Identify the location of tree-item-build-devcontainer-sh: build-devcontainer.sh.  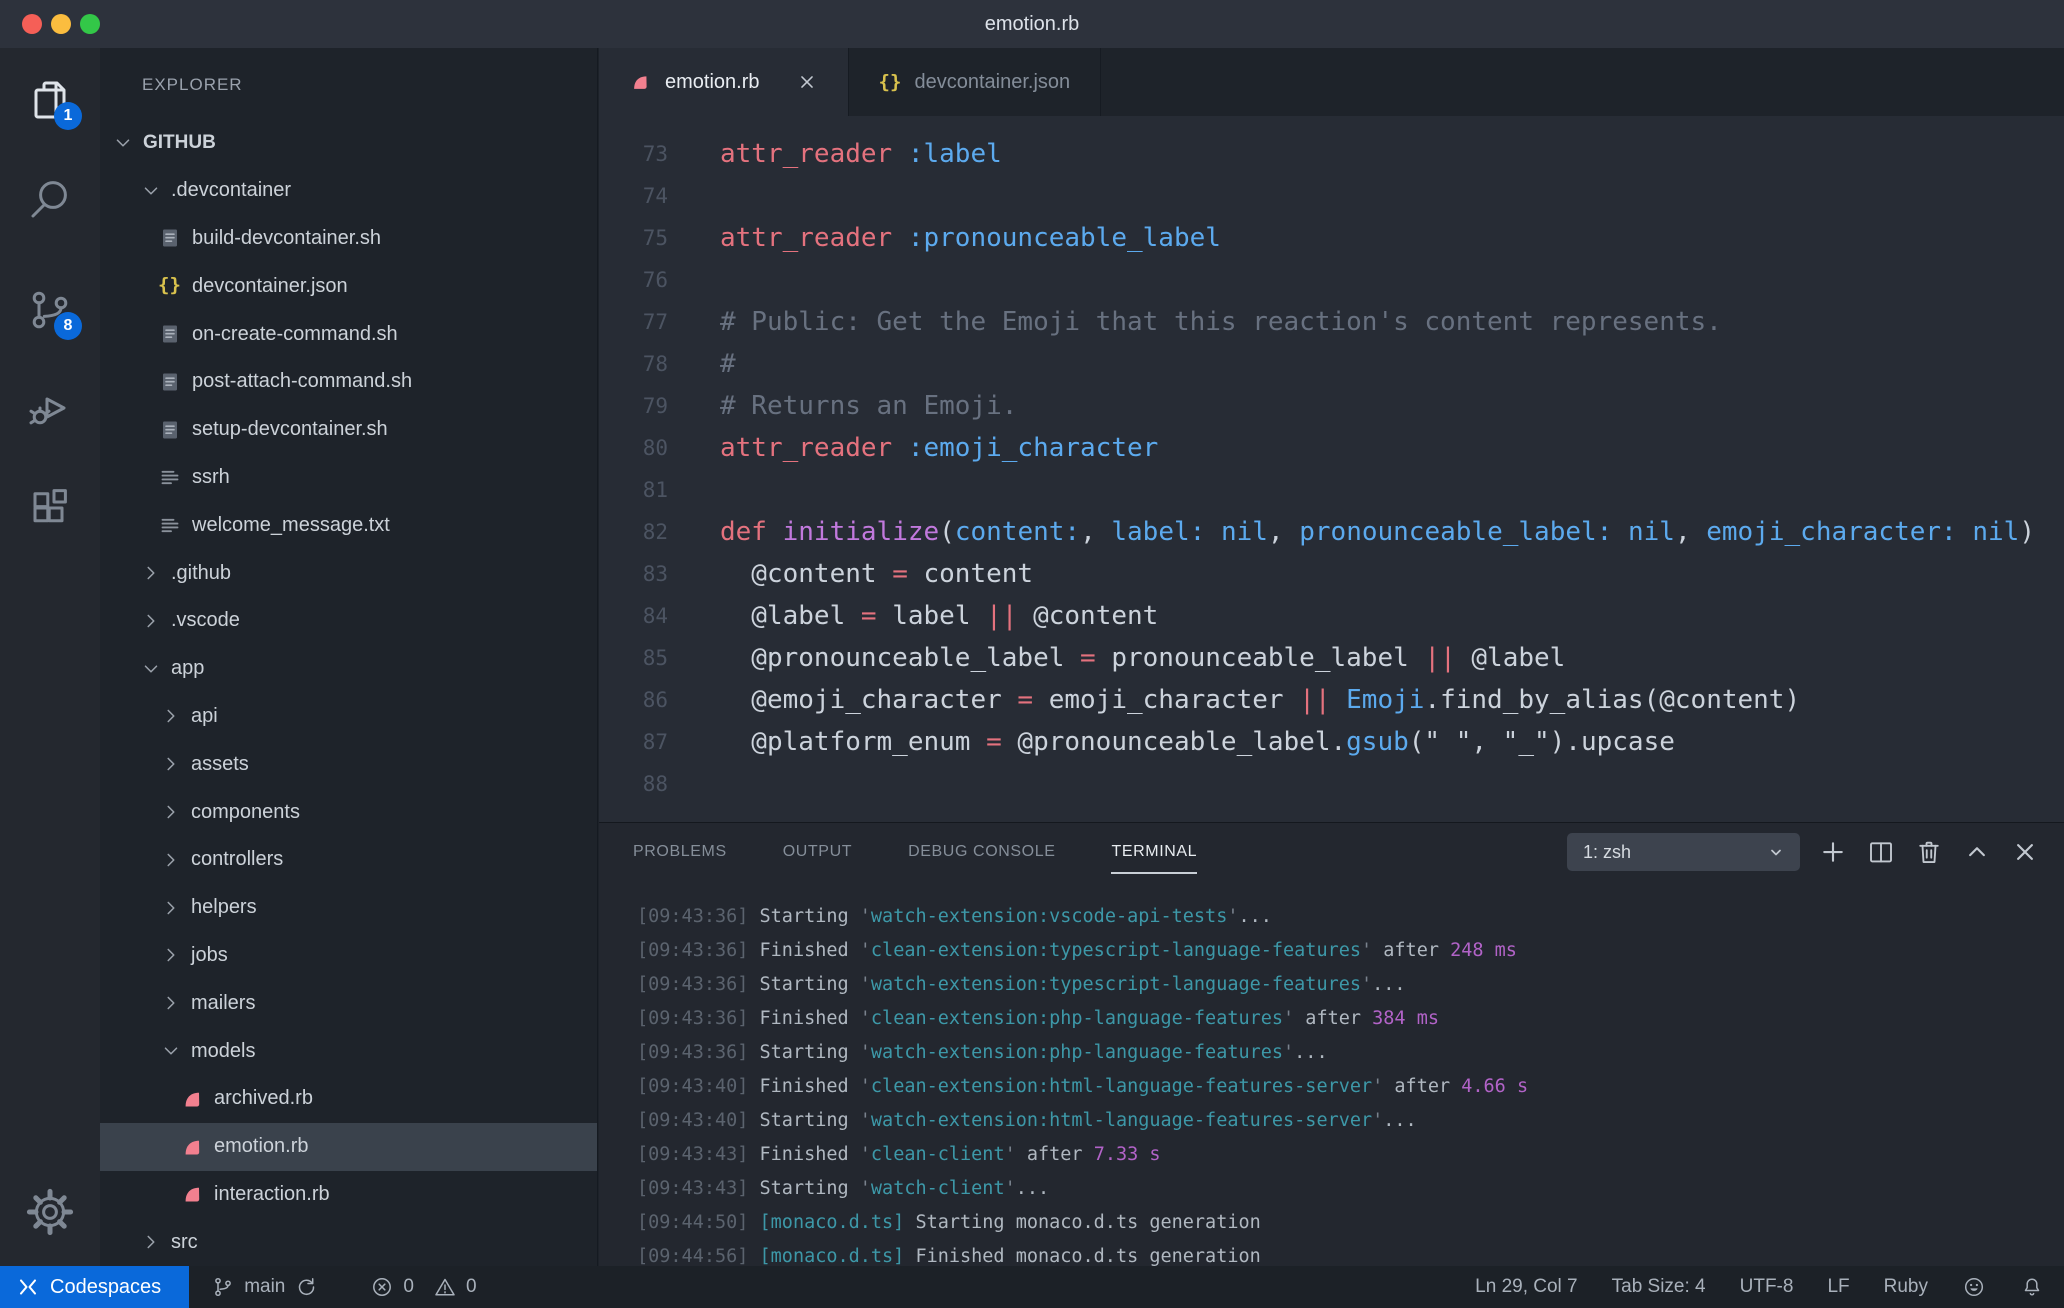
(348, 239).